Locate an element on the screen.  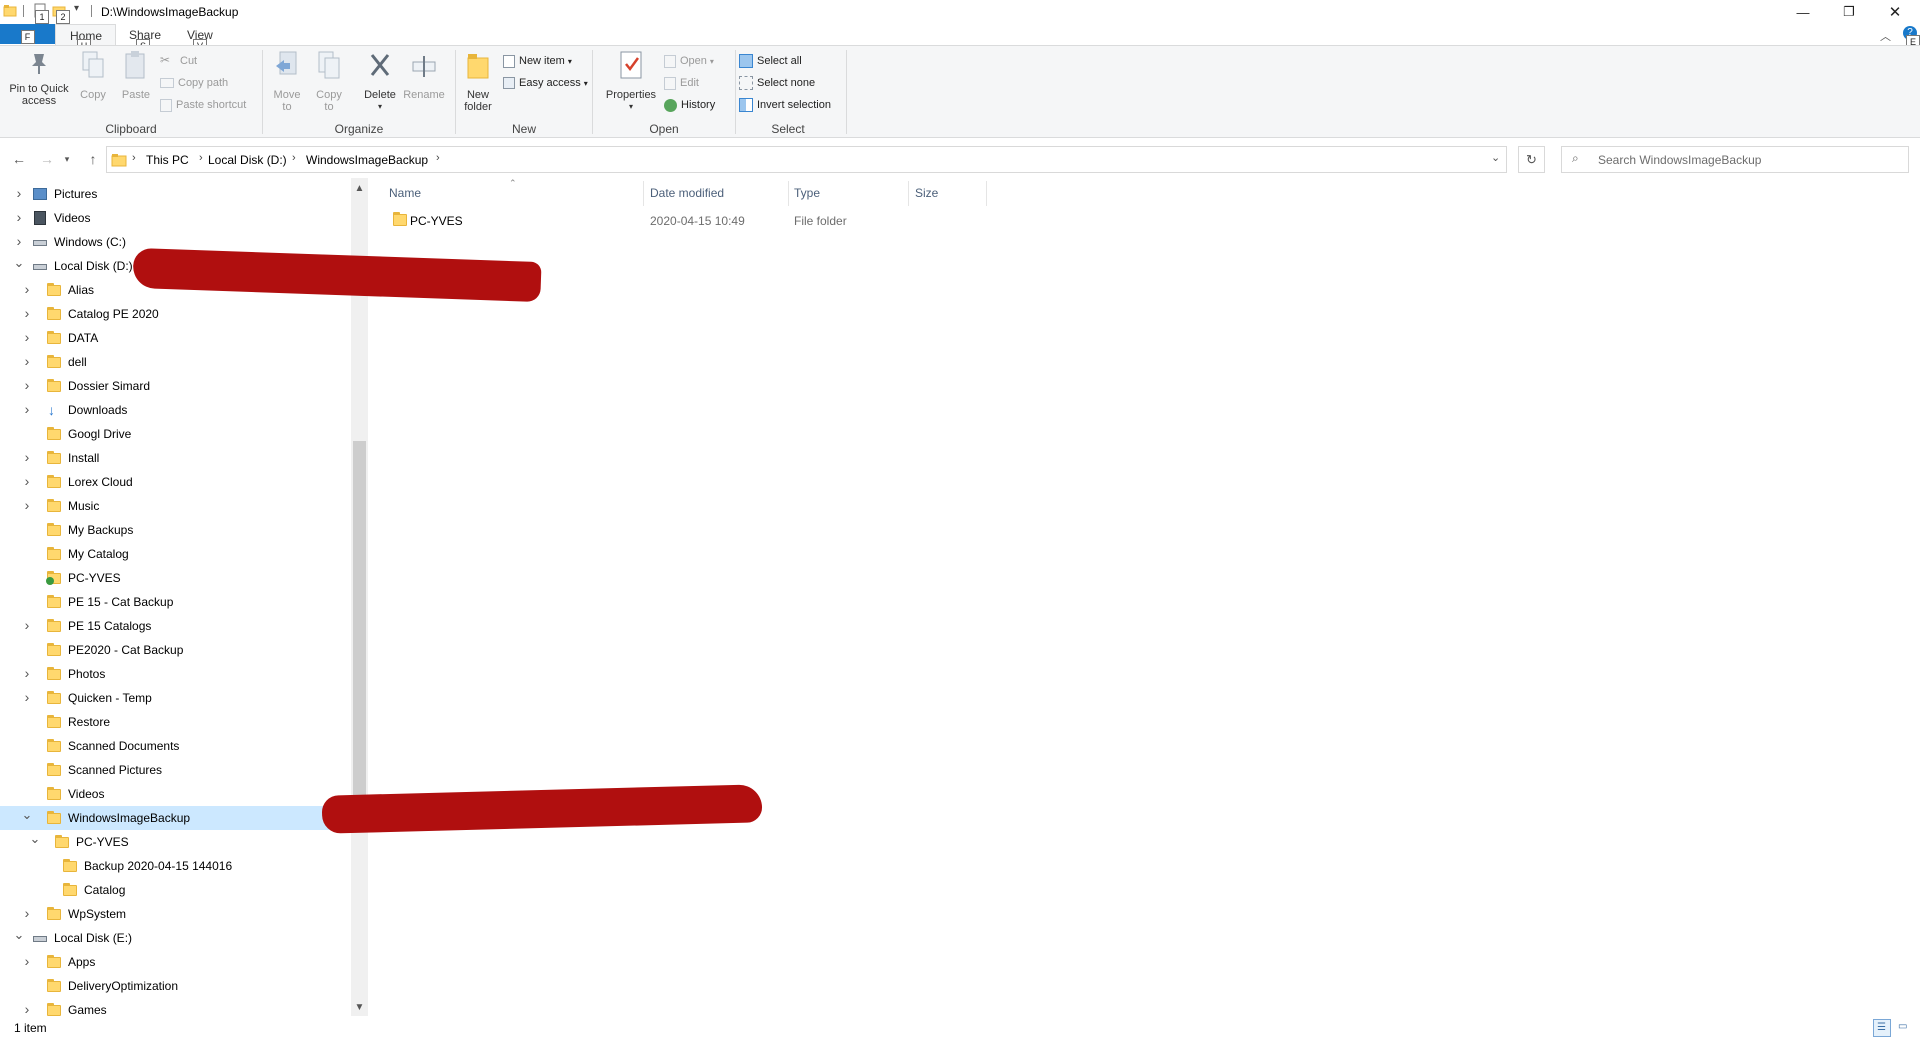
tree-item: › Pictures is located at coordinates (176, 194).